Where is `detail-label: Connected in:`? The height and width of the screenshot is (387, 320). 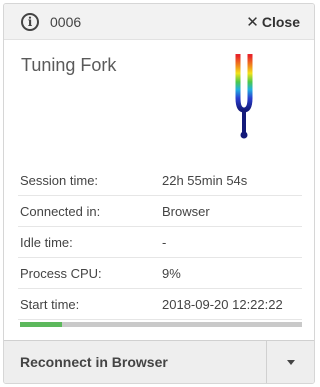
detail-label: Connected in: is located at coordinates (60, 211).